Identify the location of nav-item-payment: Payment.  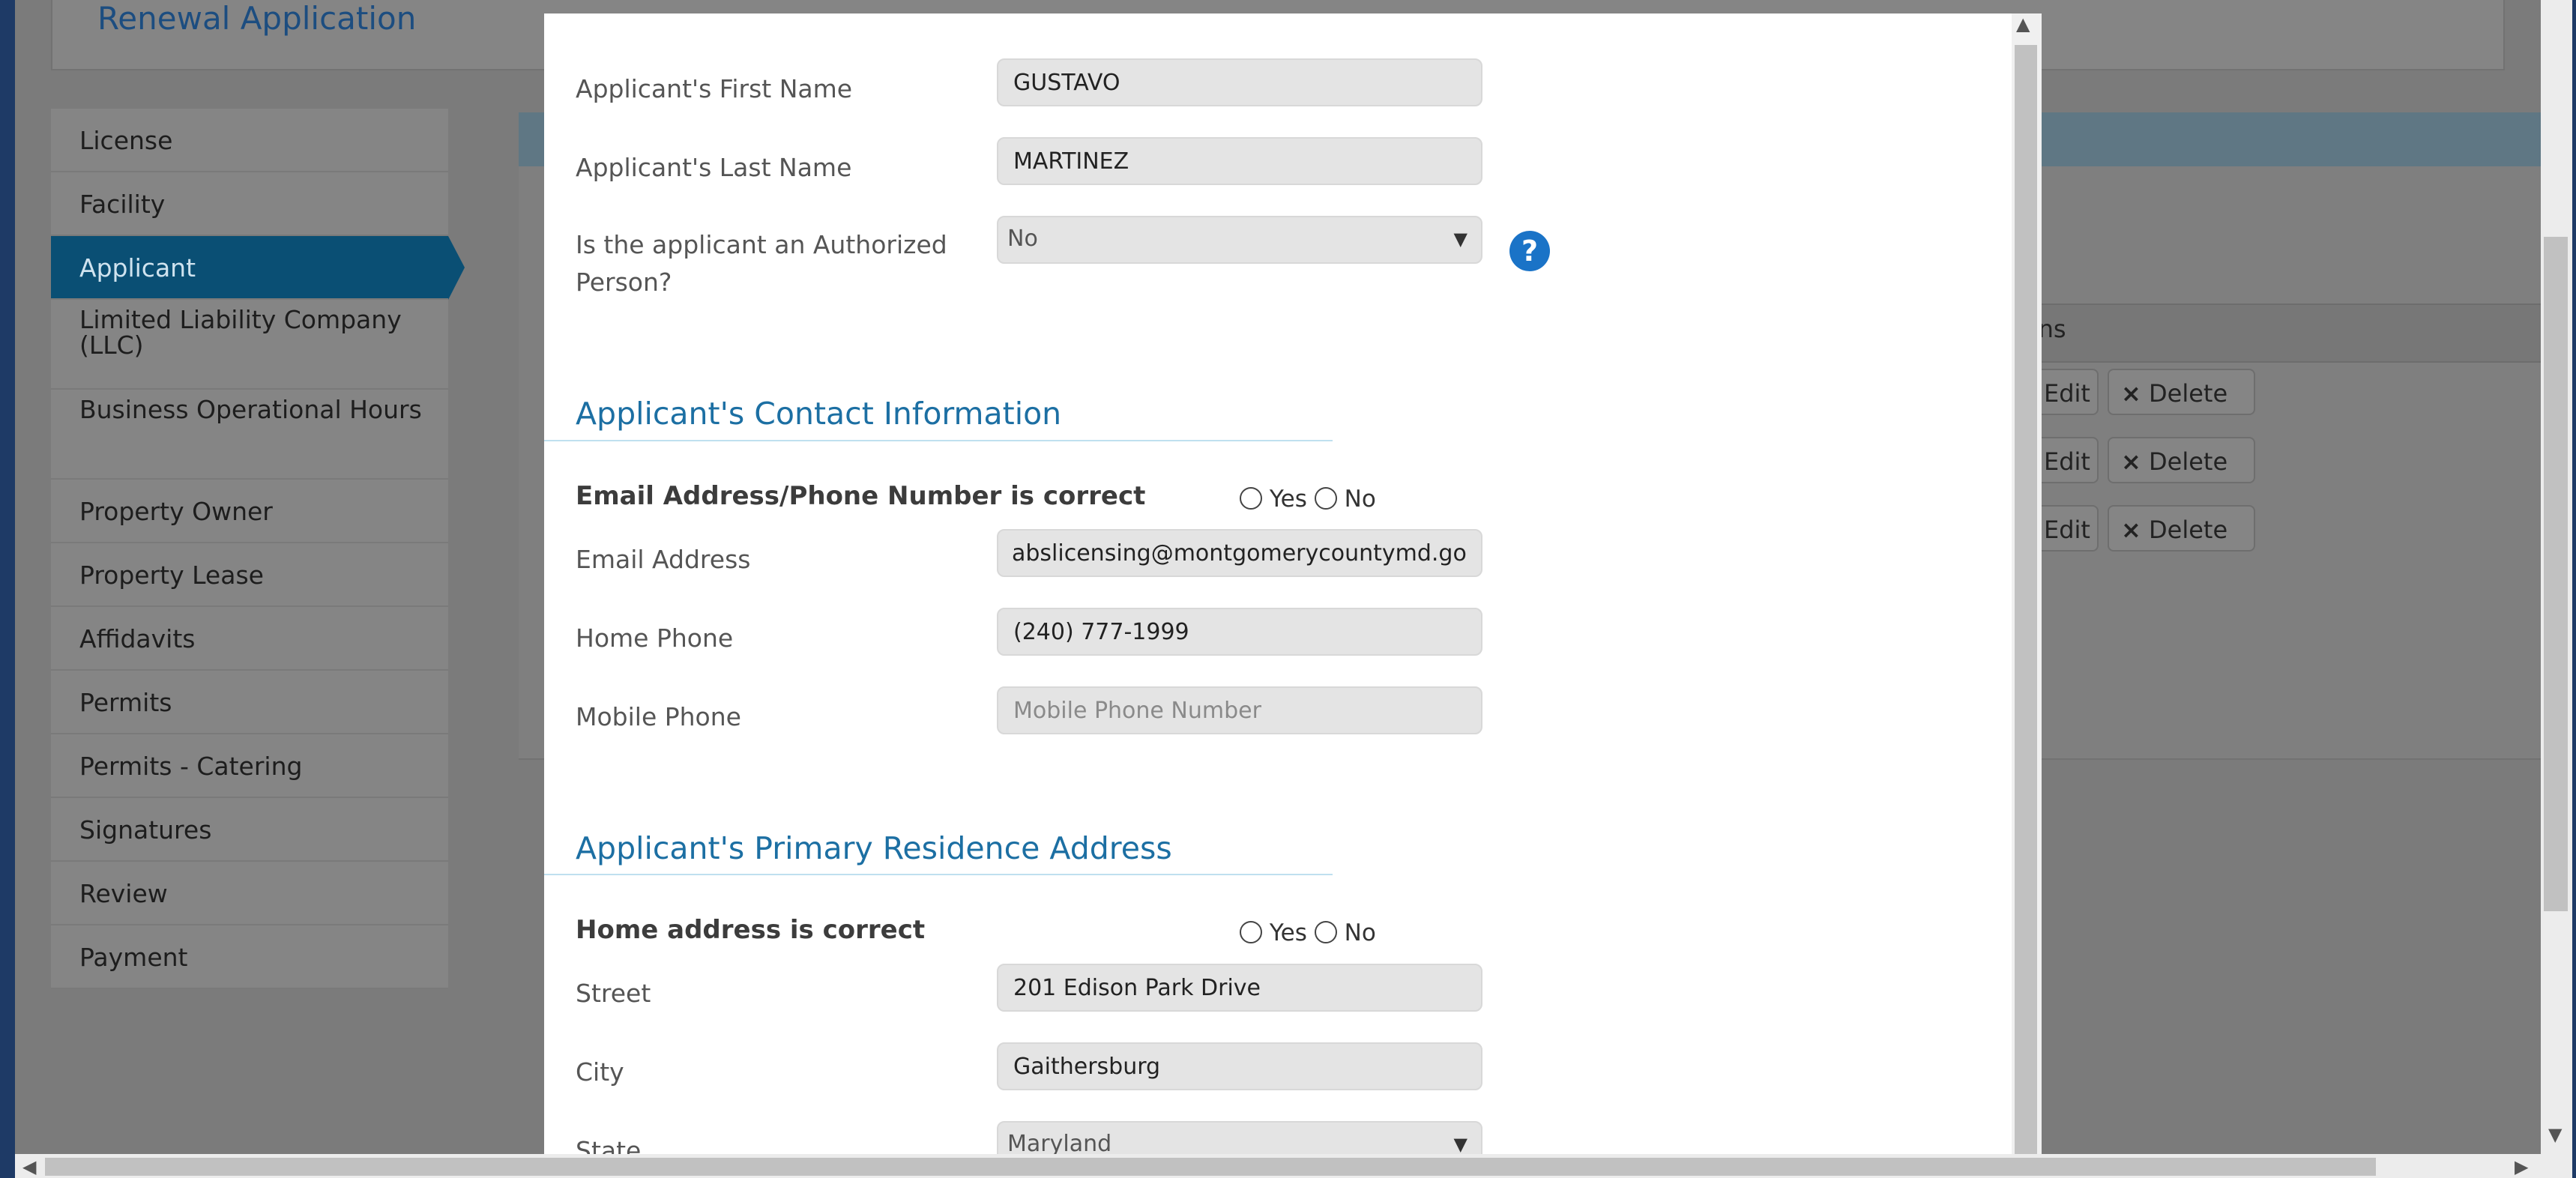
(250, 957).